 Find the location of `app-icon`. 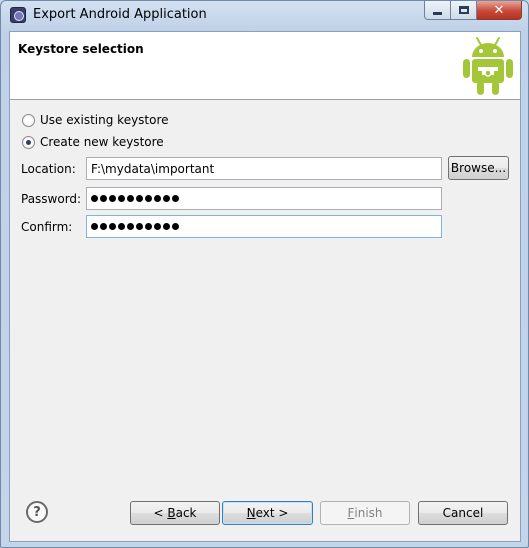

app-icon is located at coordinates (18, 15).